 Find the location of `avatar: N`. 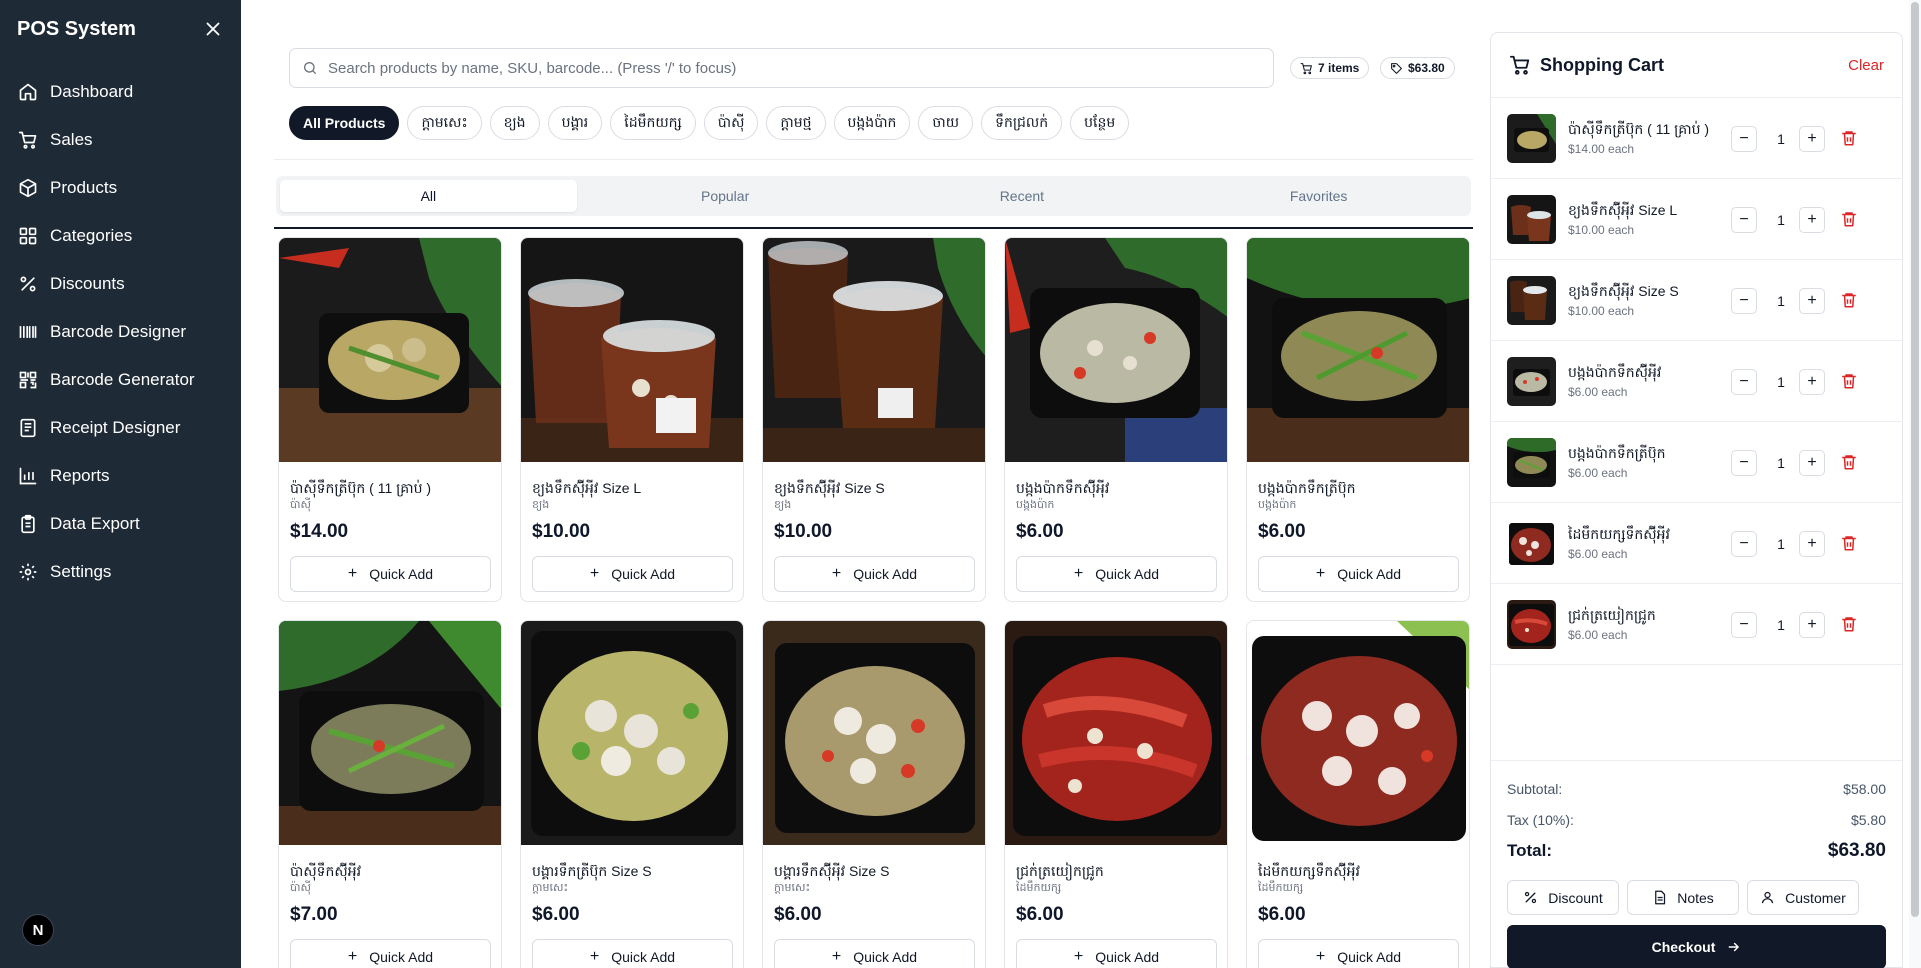

avatar: N is located at coordinates (38, 930).